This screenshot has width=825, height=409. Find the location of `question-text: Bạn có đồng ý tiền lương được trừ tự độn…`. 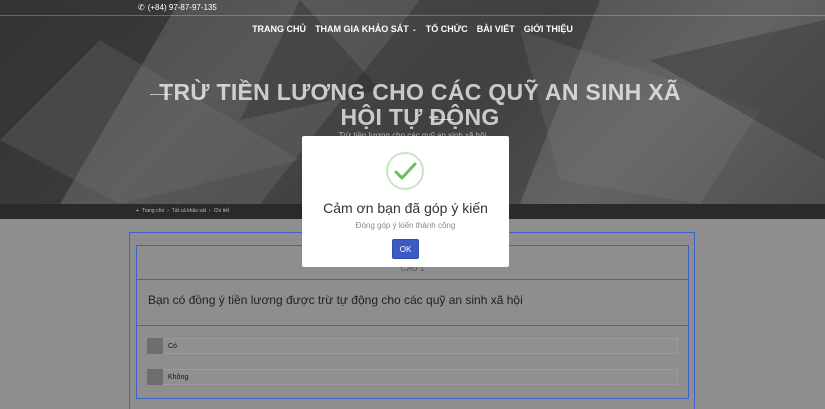

question-text: Bạn có đồng ý tiền lương được trừ tự độn… is located at coordinates (335, 300).